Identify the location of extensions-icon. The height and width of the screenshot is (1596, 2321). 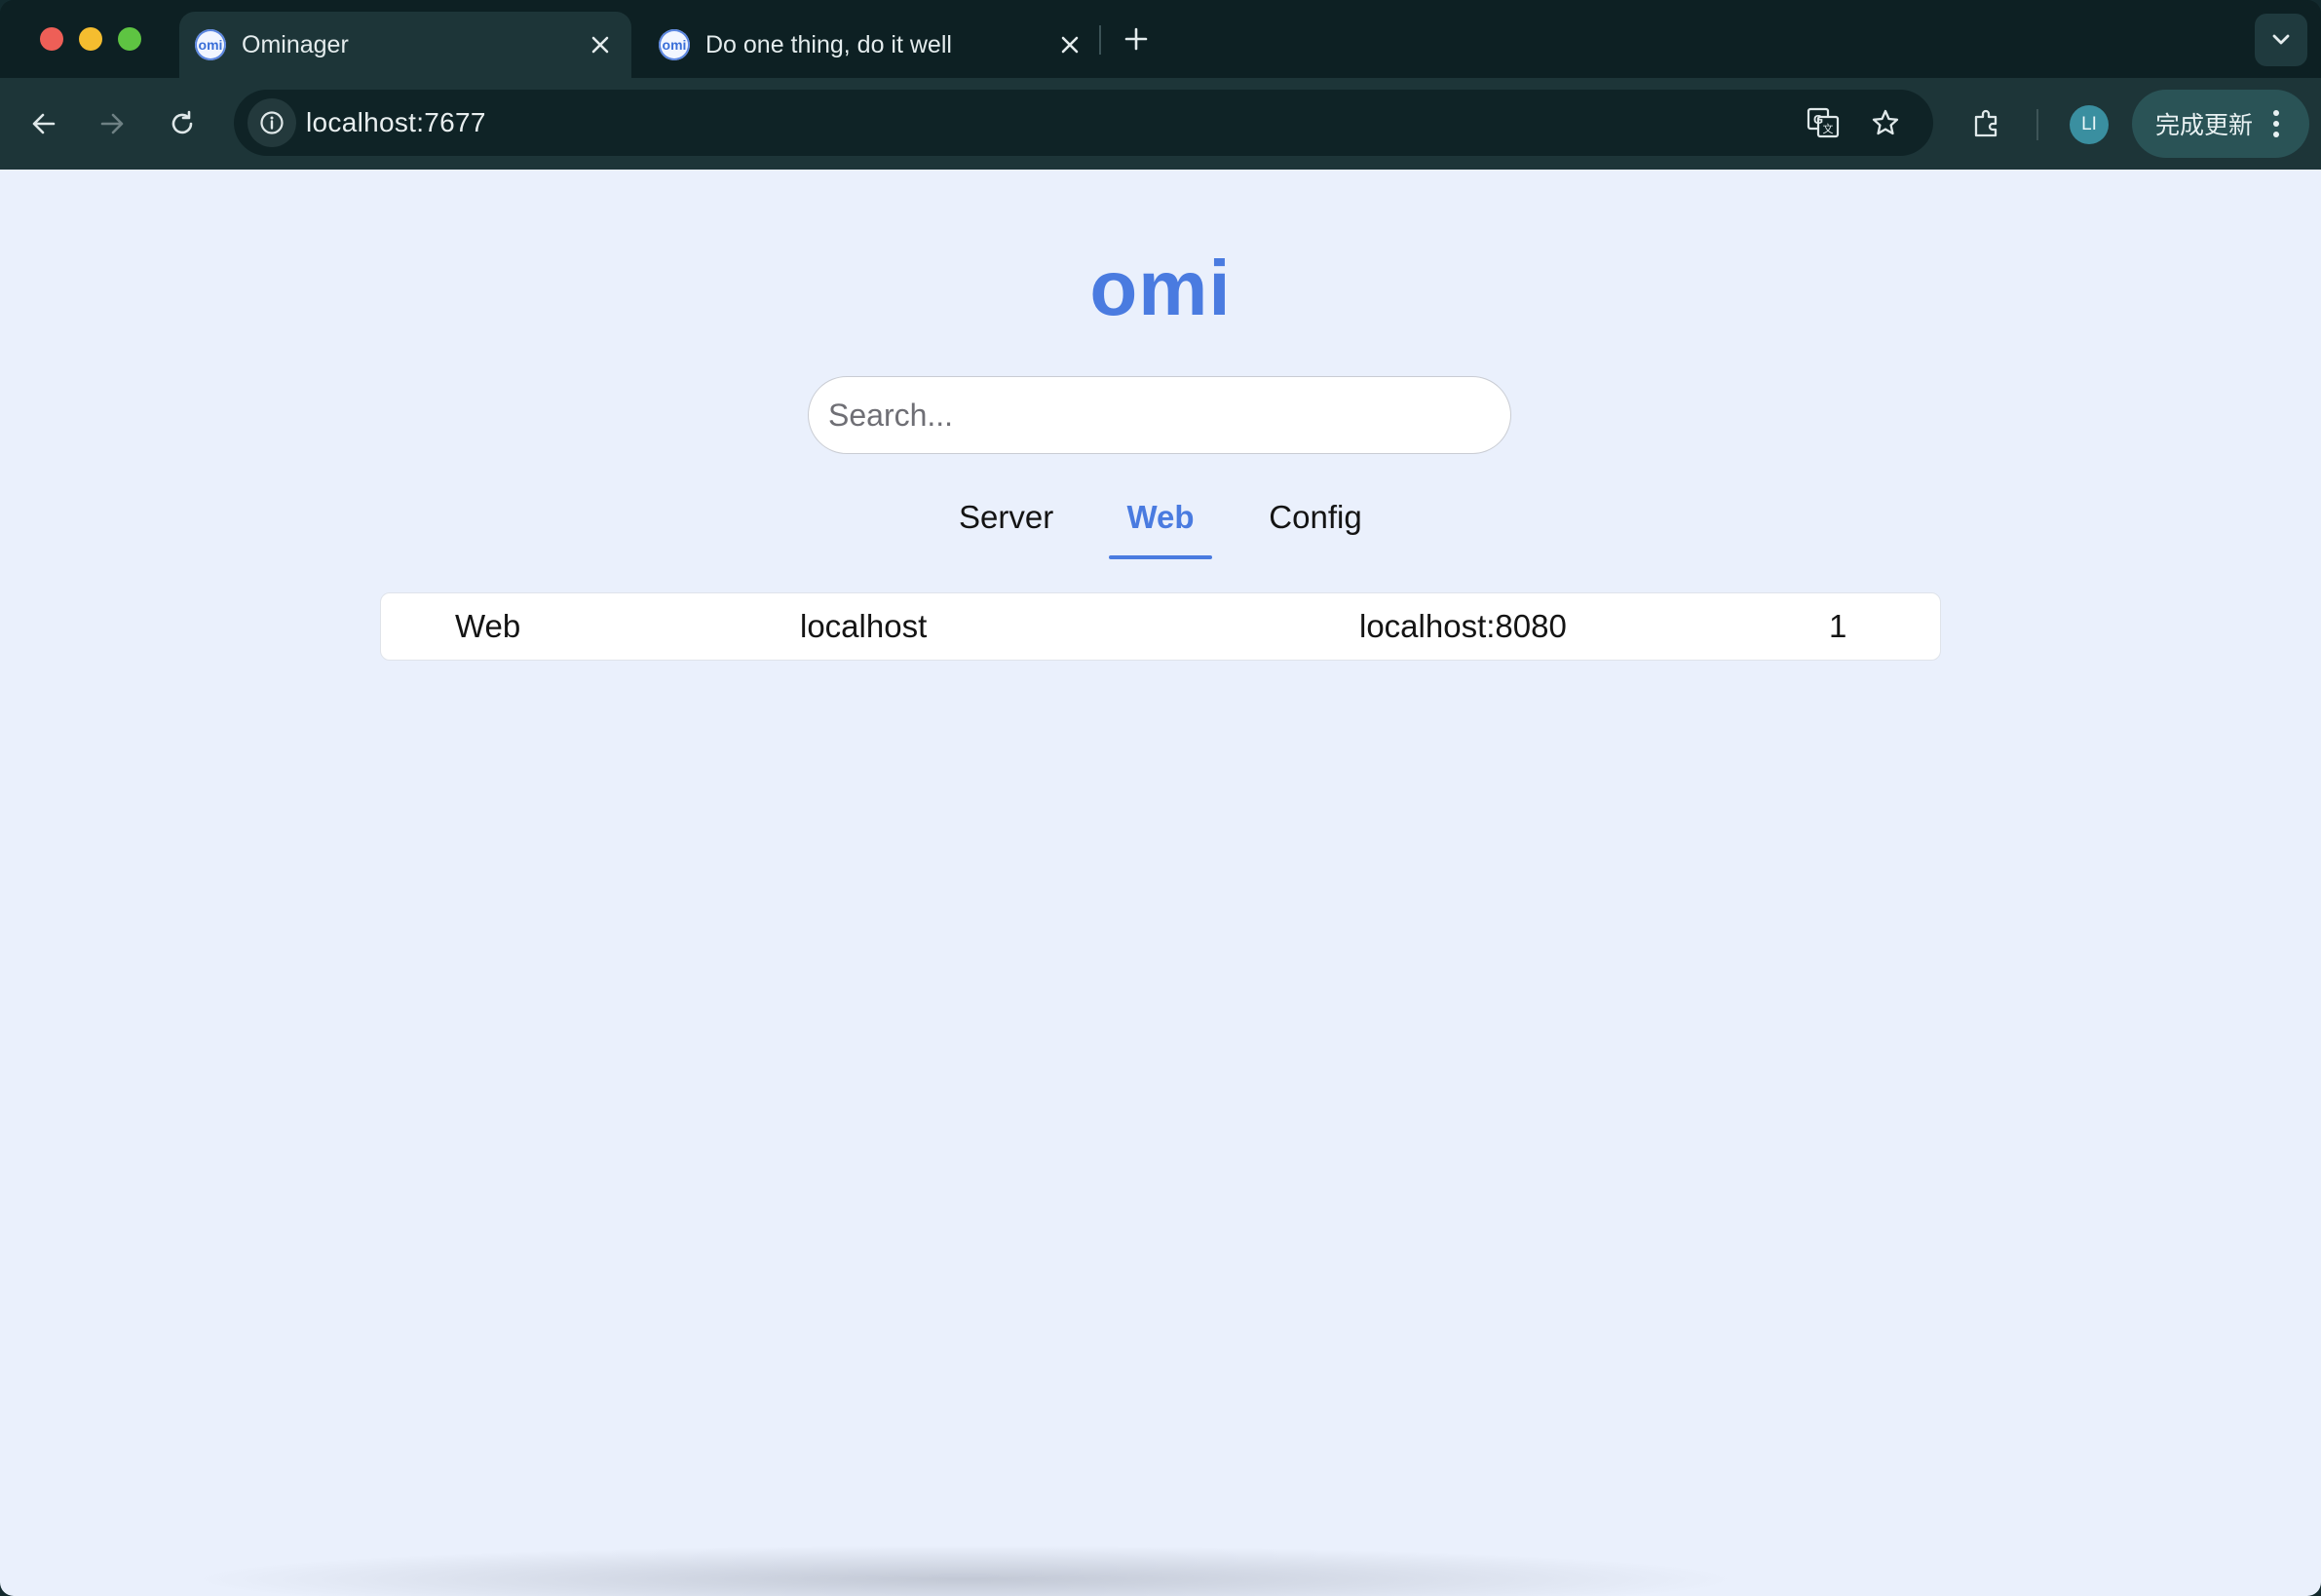
(1987, 124).